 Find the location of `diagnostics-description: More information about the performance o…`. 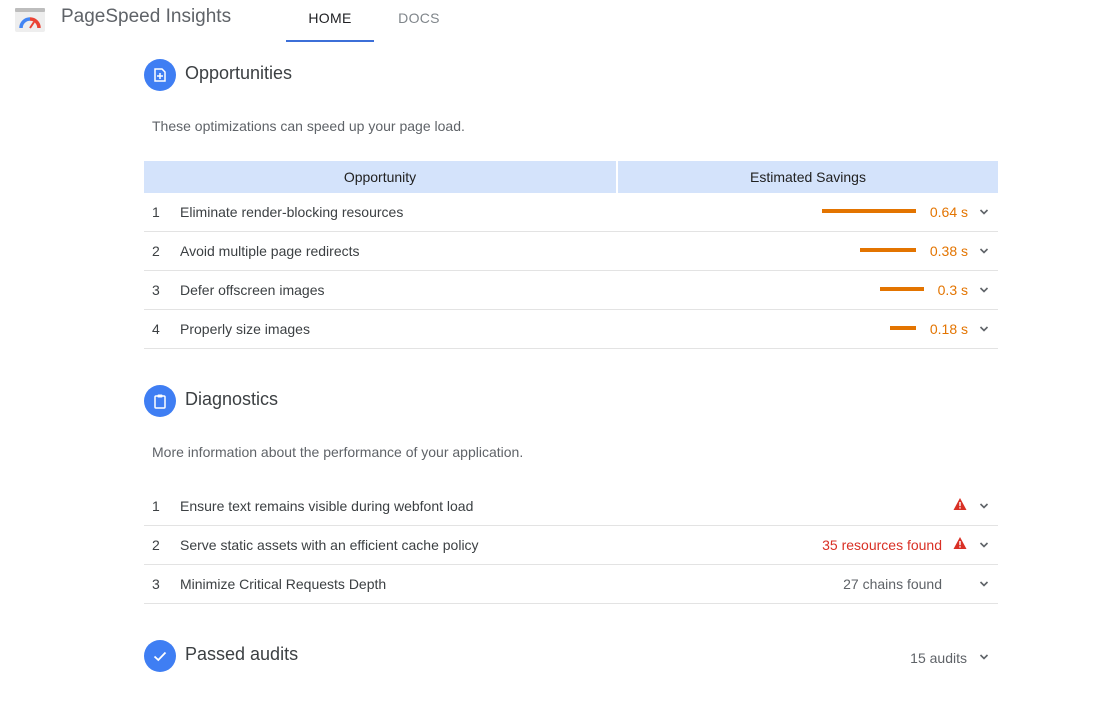

diagnostics-description: More information about the performance o… is located at coordinates (338, 452).